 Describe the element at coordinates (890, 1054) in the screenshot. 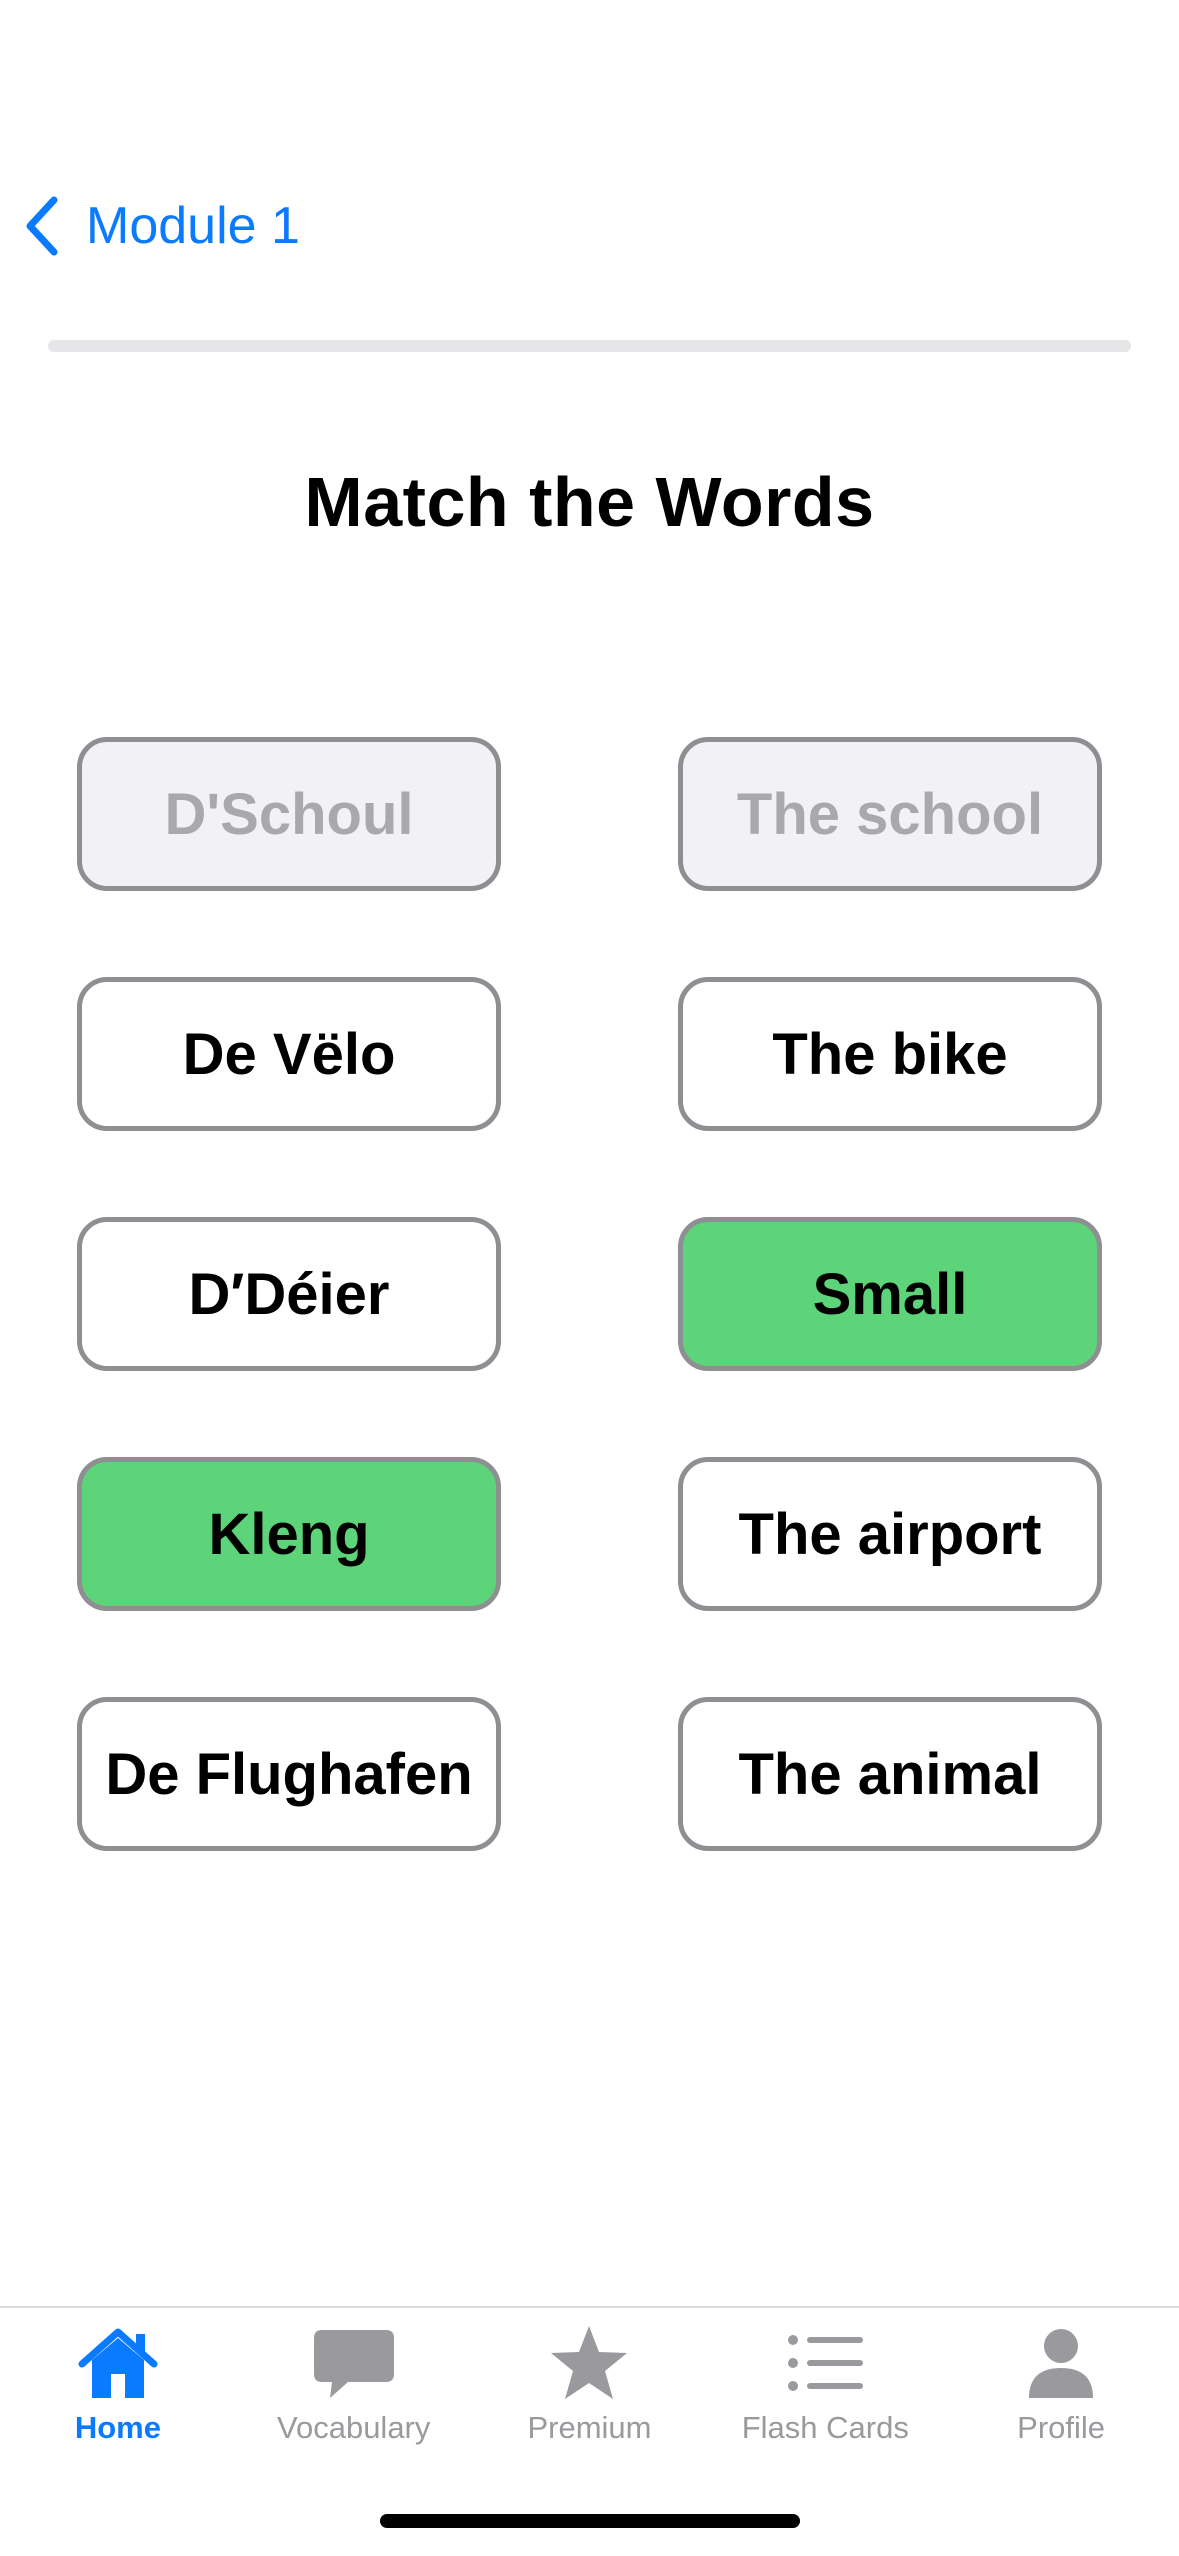

I see `word-card-right-2: The bike` at that location.